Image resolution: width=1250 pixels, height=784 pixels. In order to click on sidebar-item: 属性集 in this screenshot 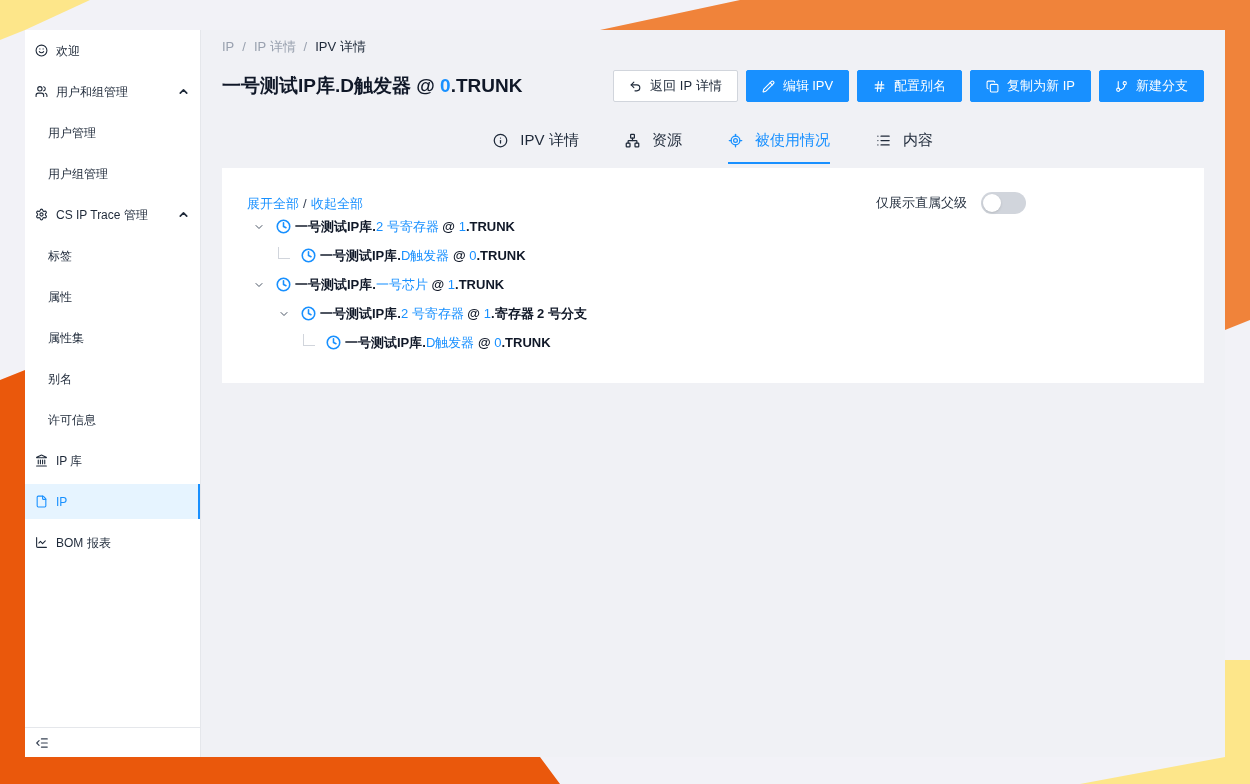, I will do `click(112, 337)`.